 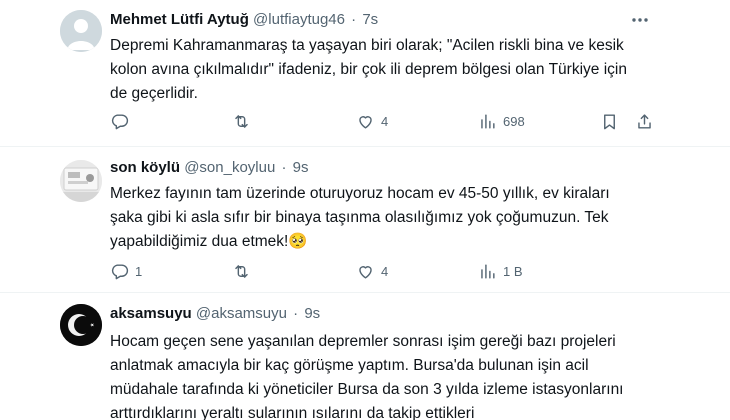 I want to click on author-handle: @aksamsuyu, so click(x=241, y=313).